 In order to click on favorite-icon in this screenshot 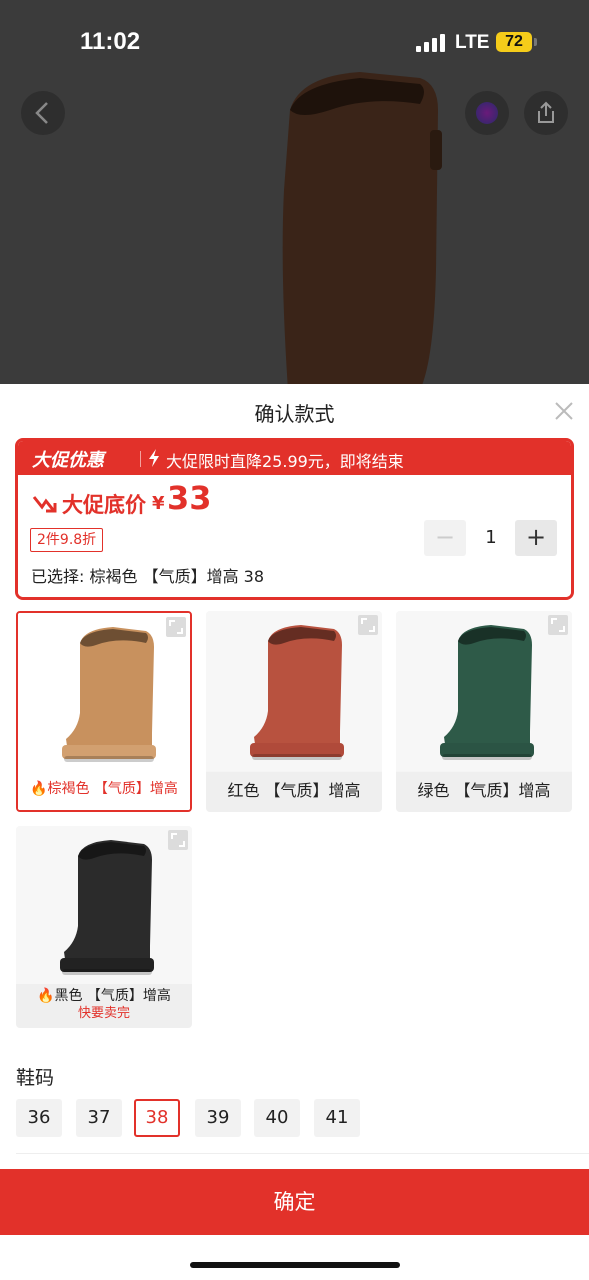, I will do `click(487, 113)`.